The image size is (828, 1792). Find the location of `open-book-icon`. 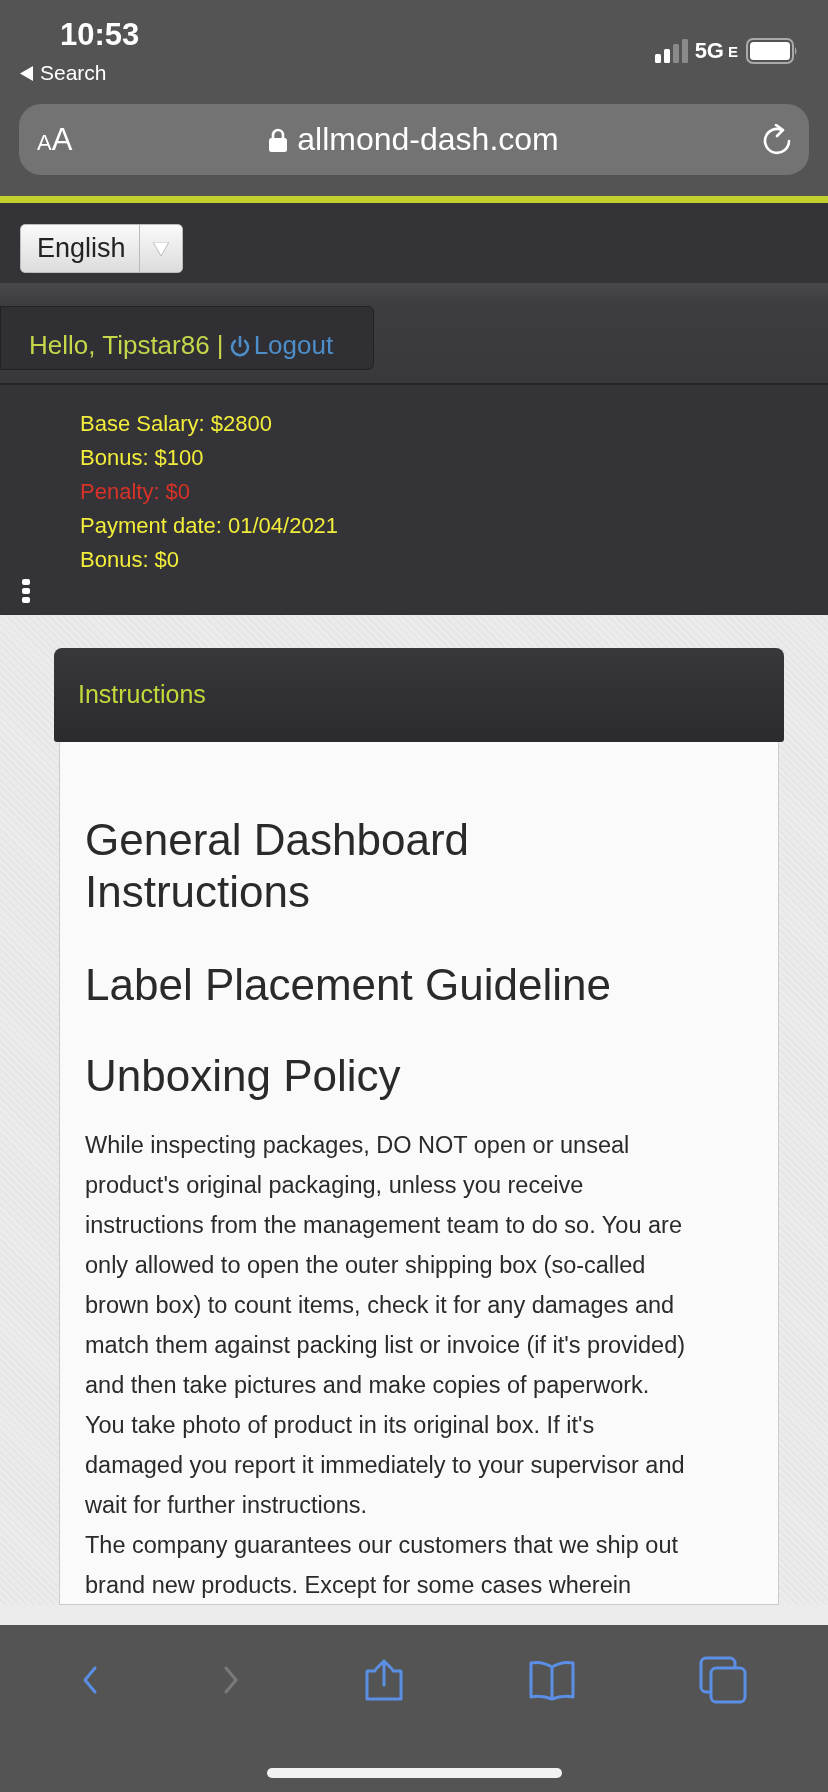

open-book-icon is located at coordinates (552, 1680).